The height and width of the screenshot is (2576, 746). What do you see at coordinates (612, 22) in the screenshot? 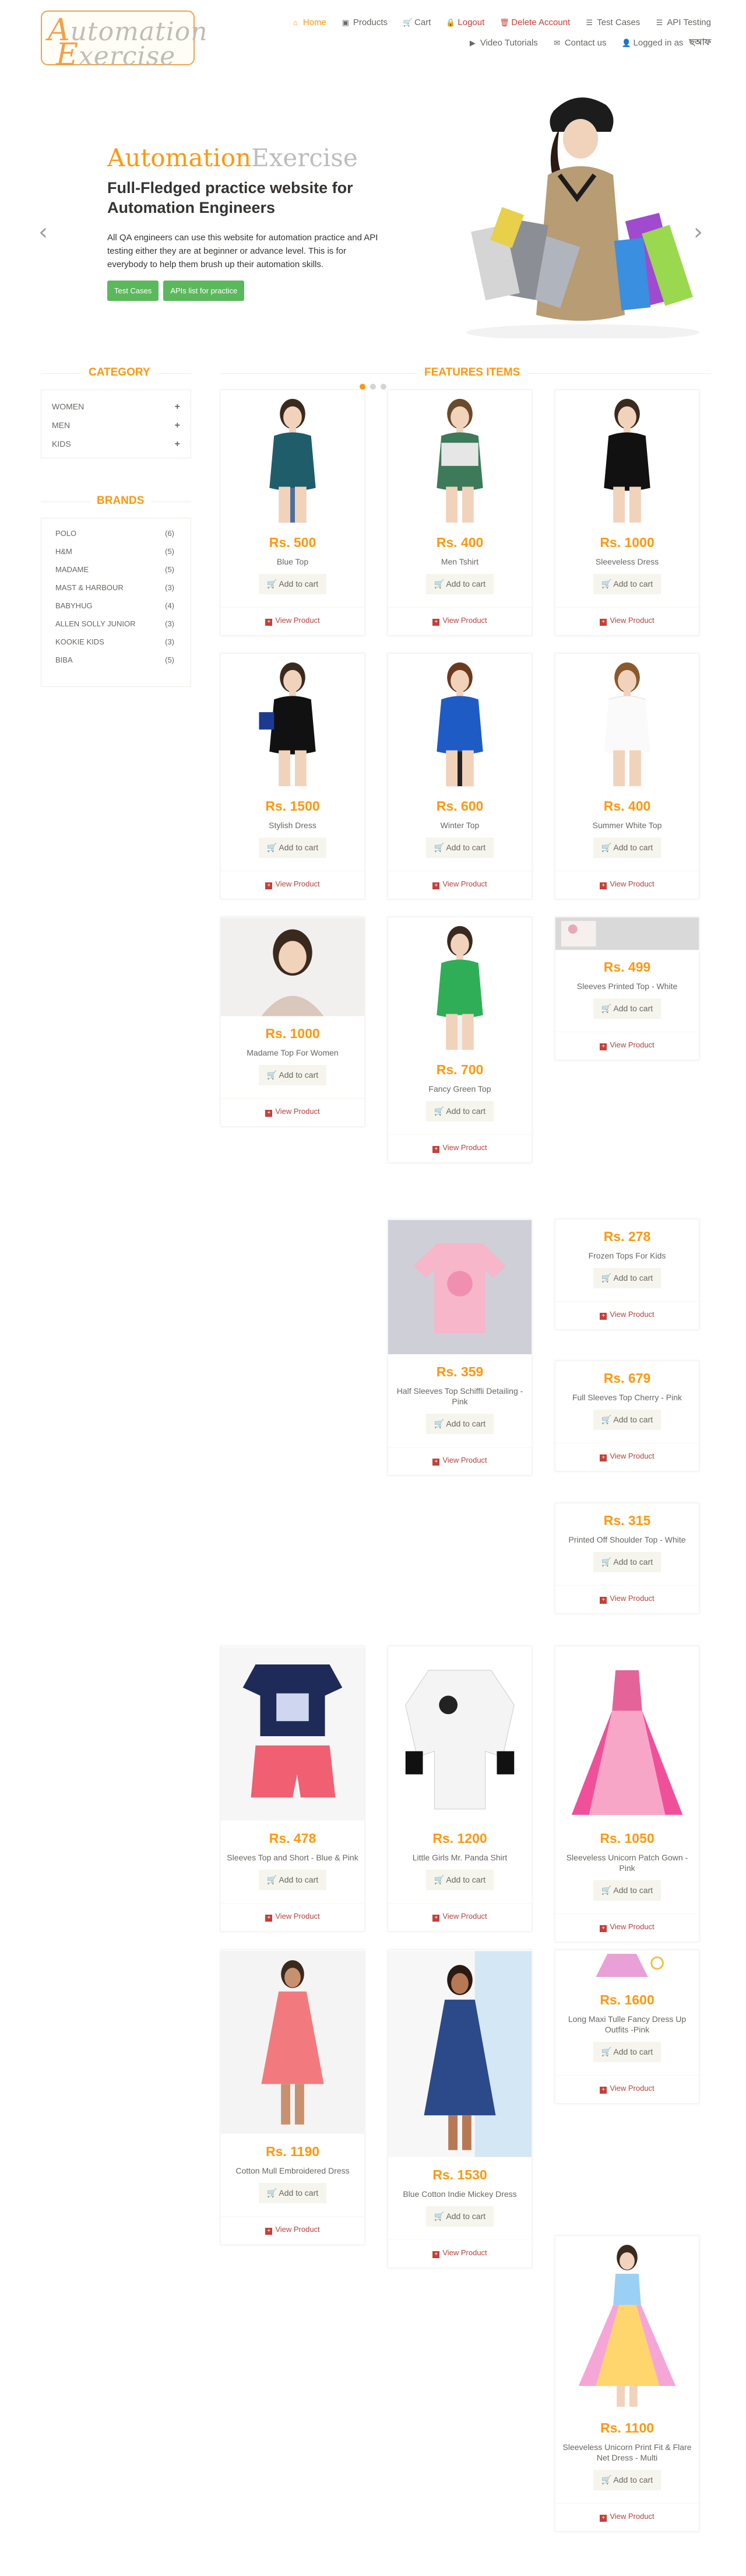
I see `nav-test-cases: ☰ Test Cases` at bounding box center [612, 22].